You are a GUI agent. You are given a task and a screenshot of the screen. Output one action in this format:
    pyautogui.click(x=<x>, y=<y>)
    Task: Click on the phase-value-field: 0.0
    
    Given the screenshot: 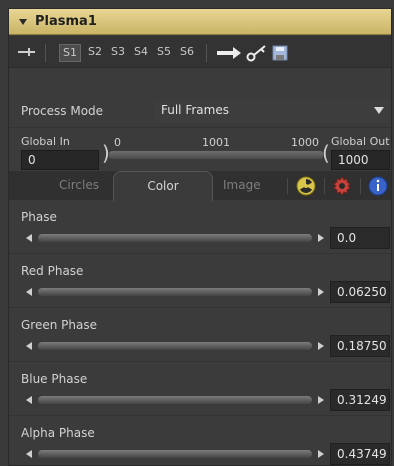 What is the action you would take?
    pyautogui.click(x=360, y=238)
    